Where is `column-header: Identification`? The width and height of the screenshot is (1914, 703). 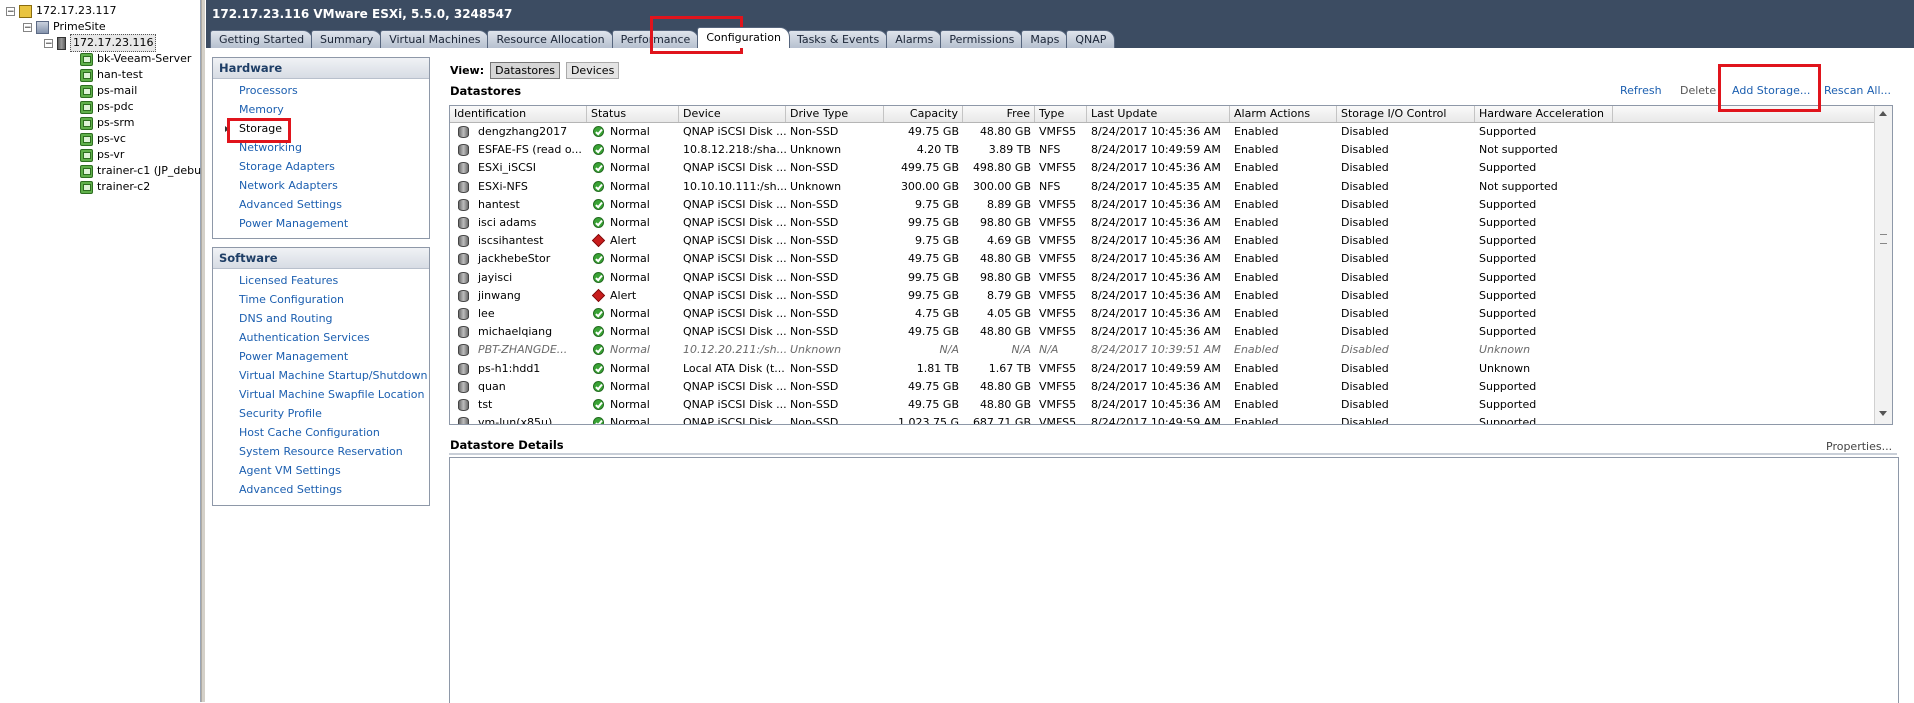
column-header: Identification is located at coordinates (518, 114).